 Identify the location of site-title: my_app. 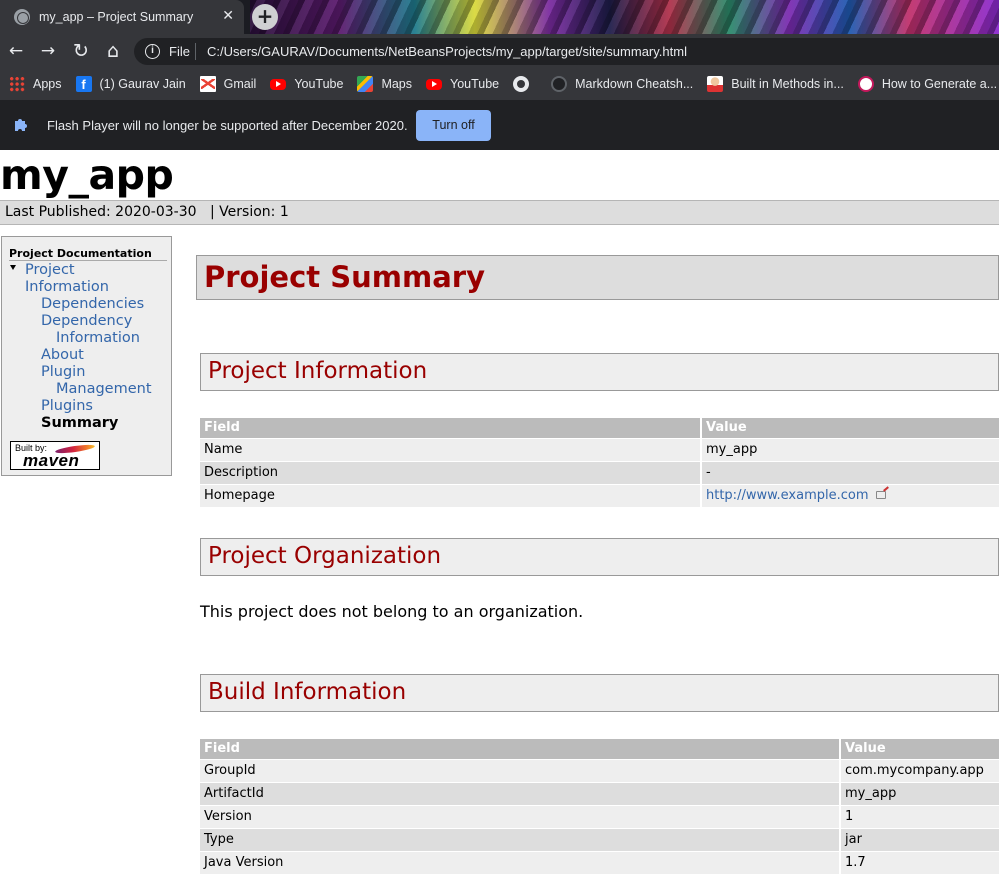
(87, 175).